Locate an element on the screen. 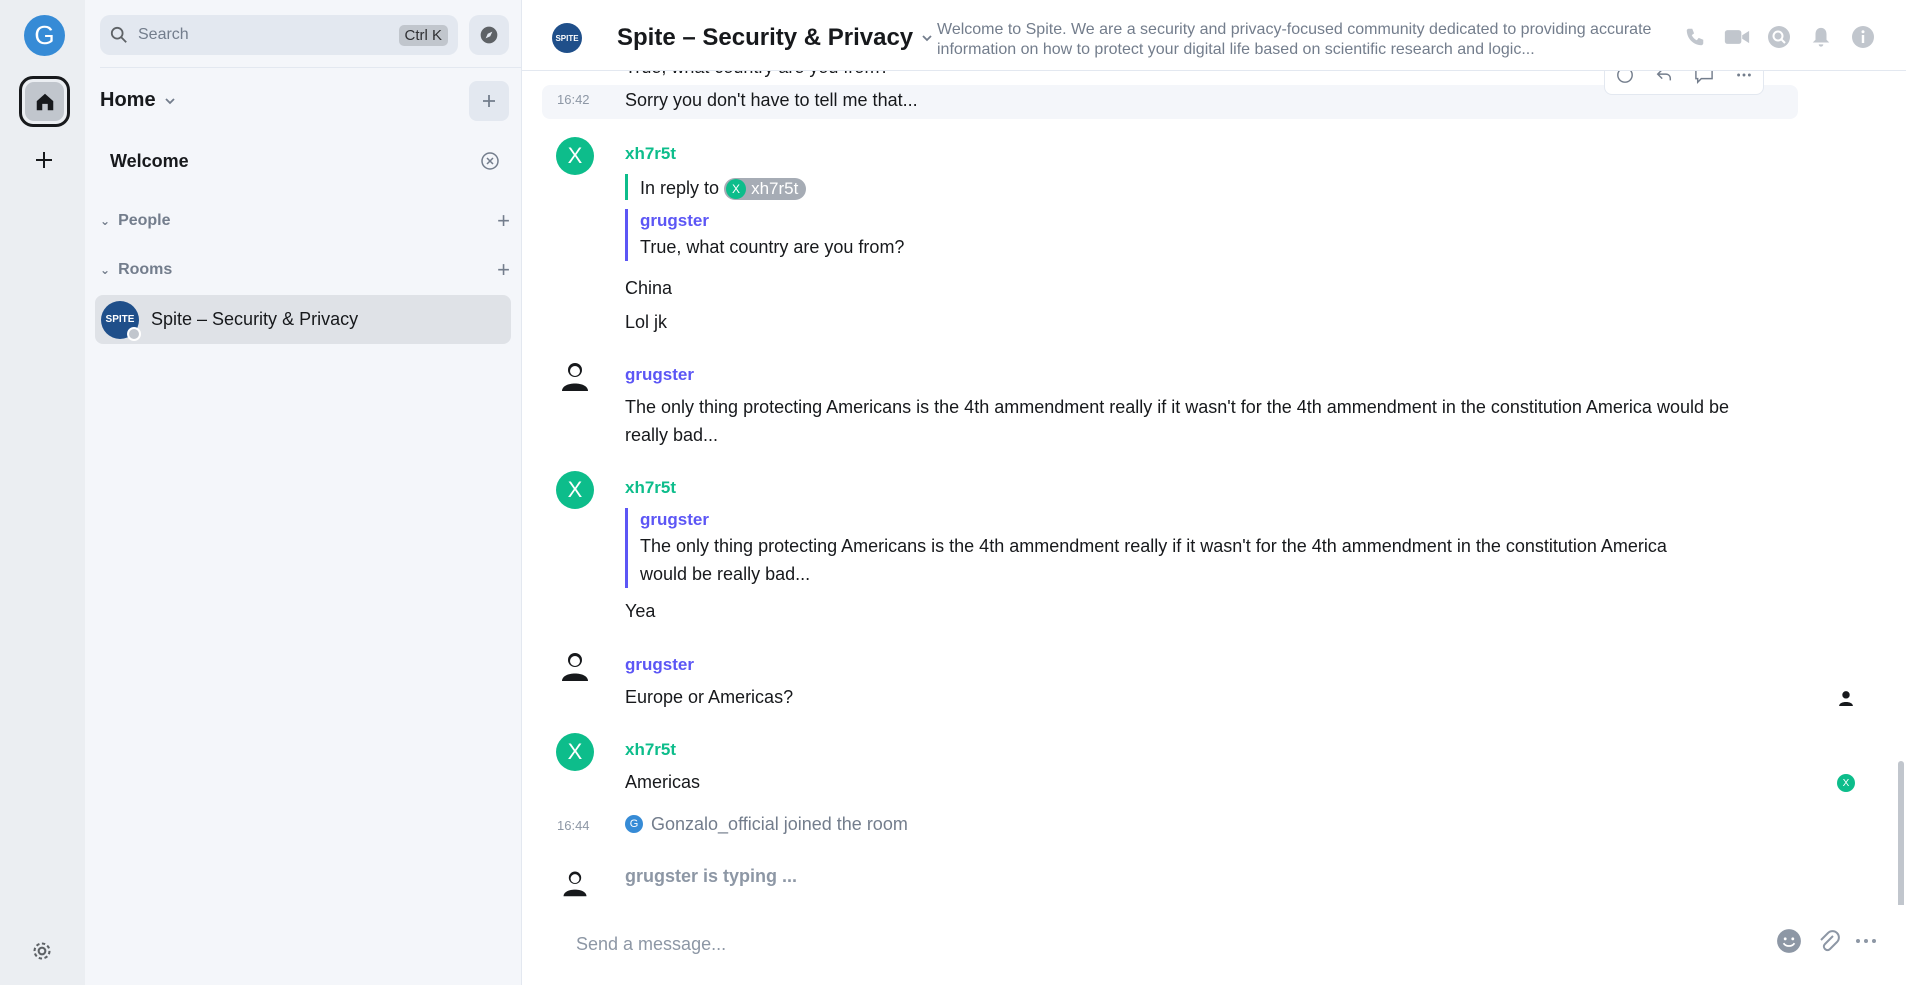 Image resolution: width=1906 pixels, height=985 pixels. quick-settings-button is located at coordinates (42, 951).